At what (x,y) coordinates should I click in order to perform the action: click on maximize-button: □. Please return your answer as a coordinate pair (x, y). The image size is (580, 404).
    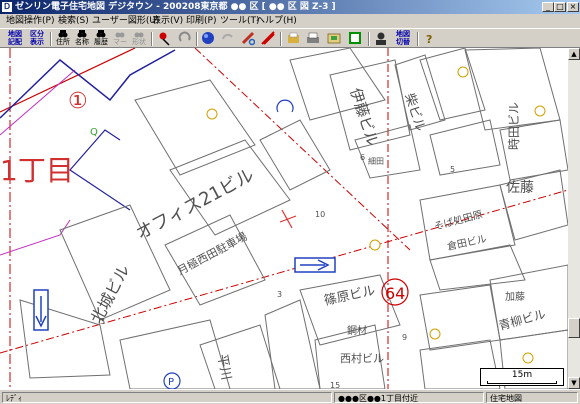
    Looking at the image, I should click on (560, 7).